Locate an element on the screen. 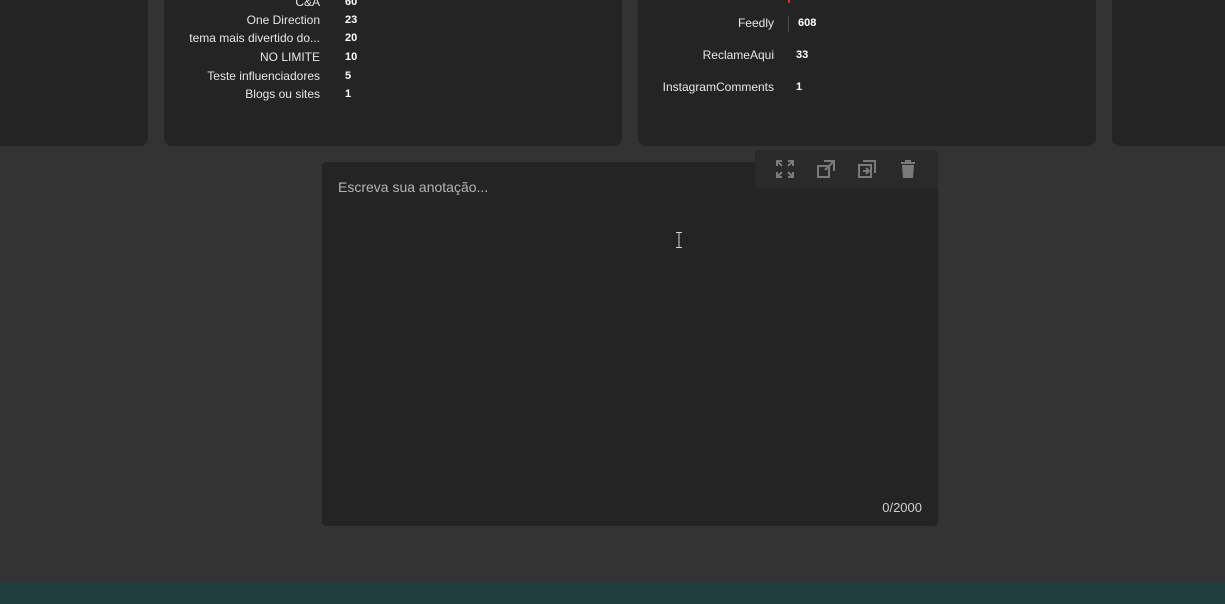  open-external-icon is located at coordinates (826, 169).